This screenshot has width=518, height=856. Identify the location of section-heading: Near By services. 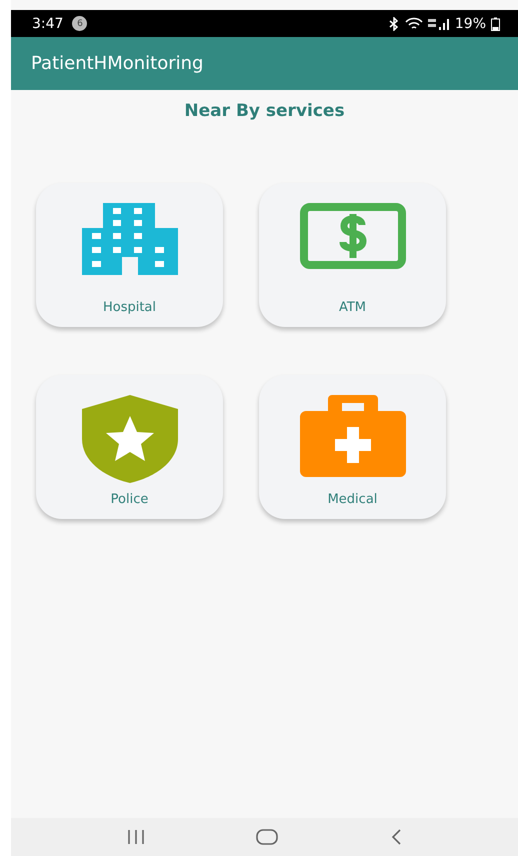
(264, 110).